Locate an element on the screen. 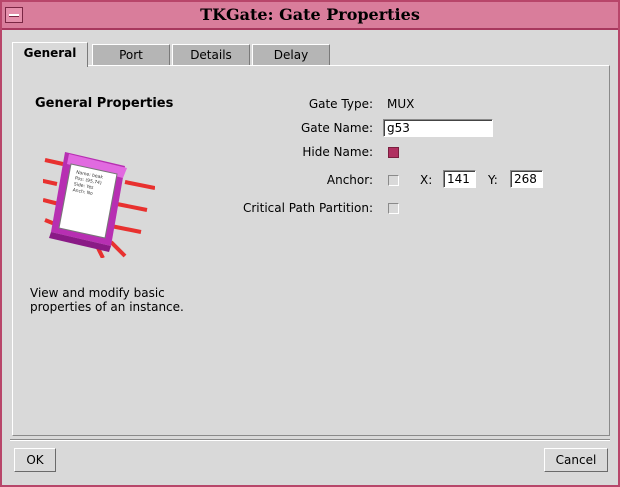 The height and width of the screenshot is (487, 620). gate-type-value: MUX is located at coordinates (401, 104).